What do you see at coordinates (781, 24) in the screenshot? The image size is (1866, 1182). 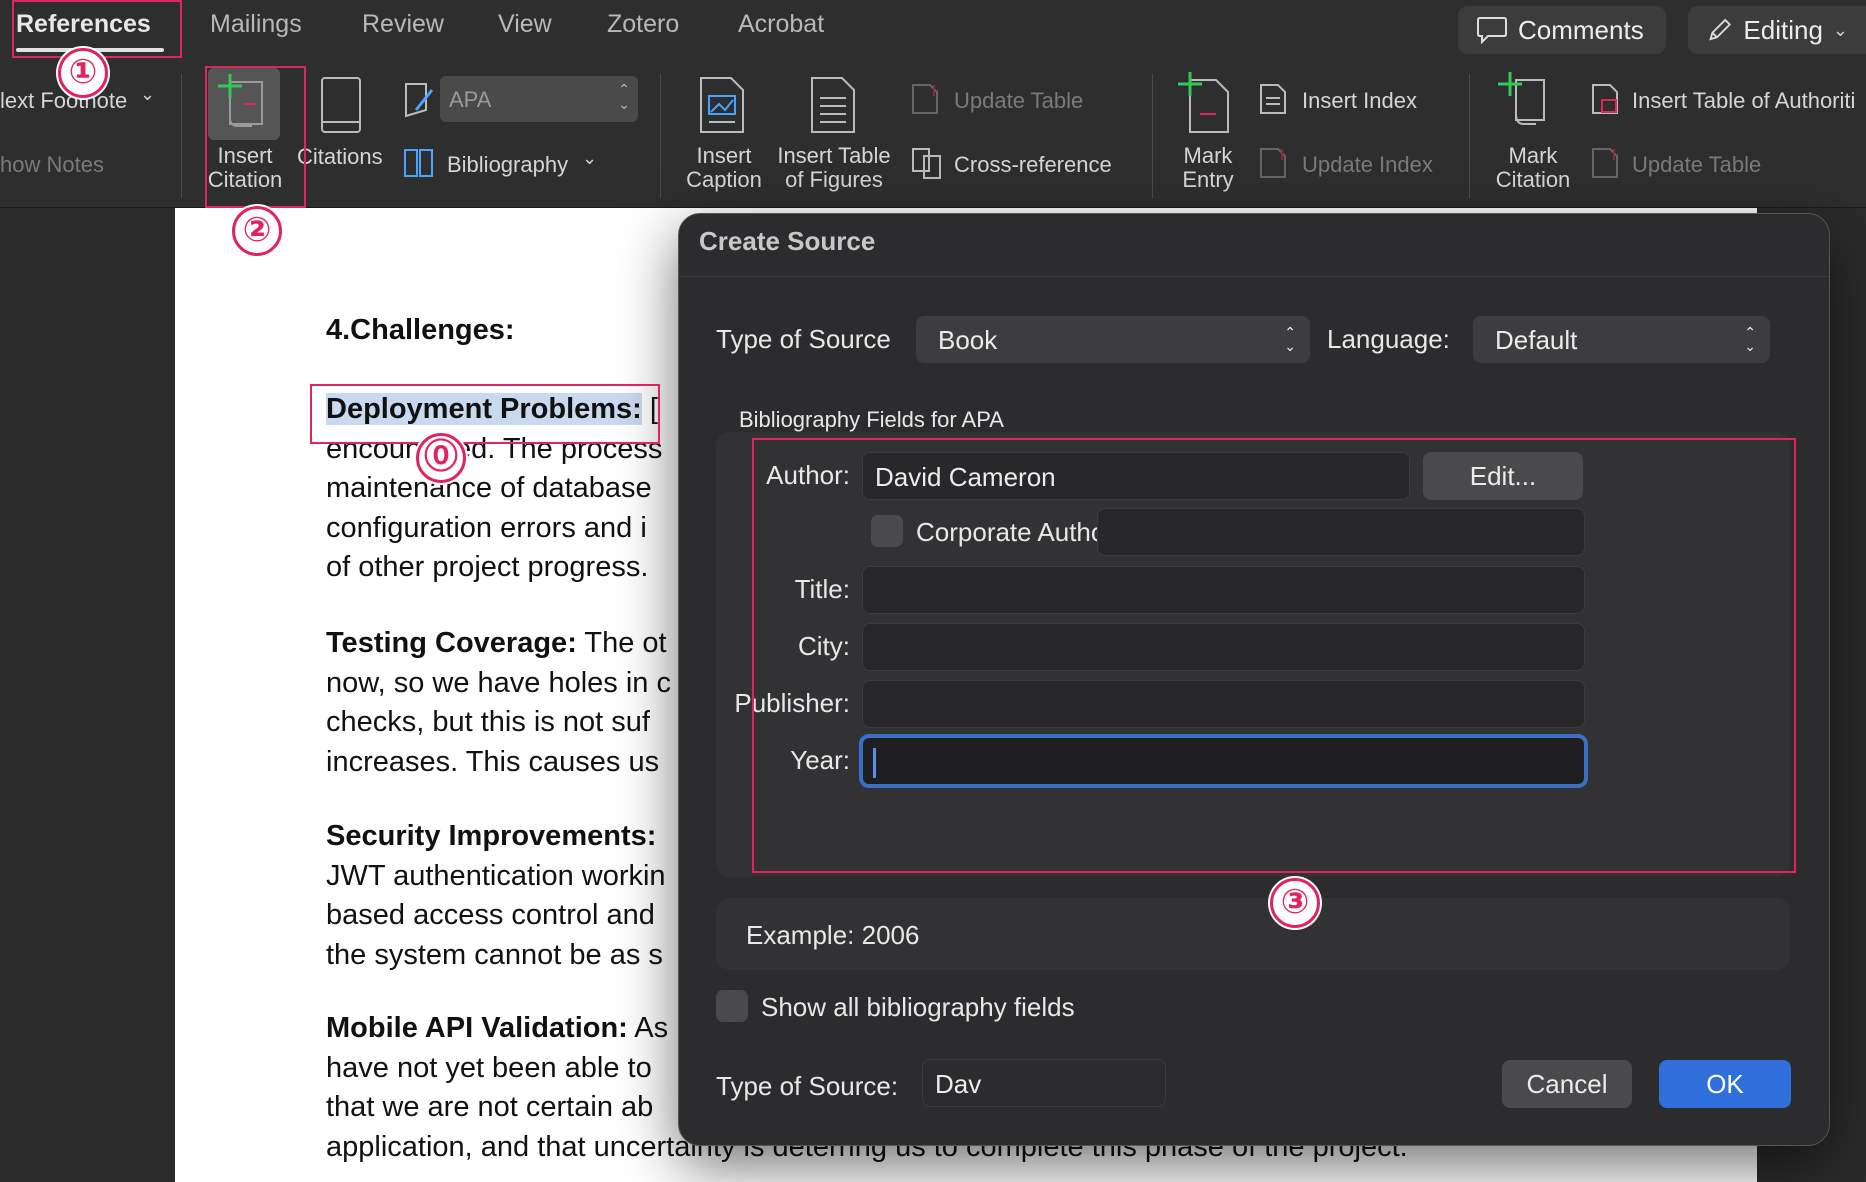 I see `tab-acrobat: Acrobat` at bounding box center [781, 24].